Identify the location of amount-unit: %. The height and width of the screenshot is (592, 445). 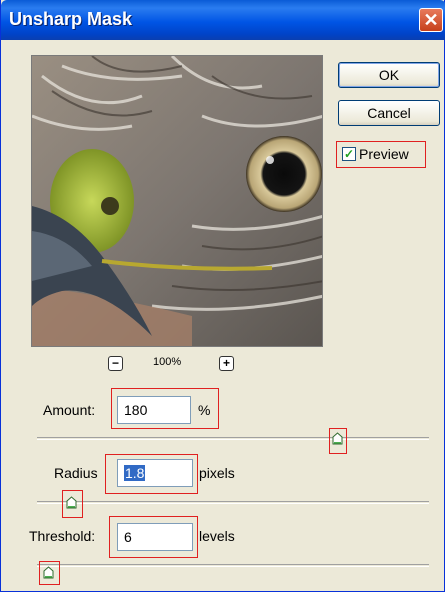
(204, 410).